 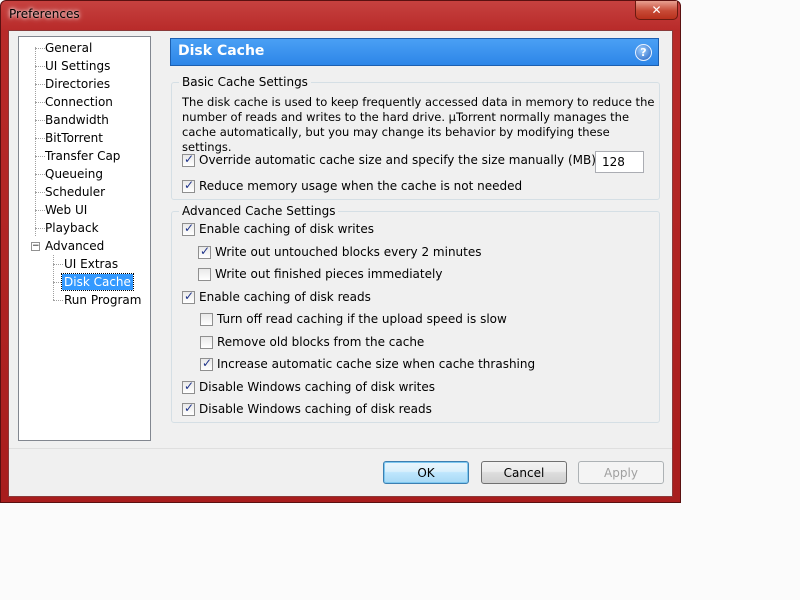 What do you see at coordinates (317, 387) in the screenshot?
I see `disable-windows-write-caching-label: Disable Windows caching of disk writes` at bounding box center [317, 387].